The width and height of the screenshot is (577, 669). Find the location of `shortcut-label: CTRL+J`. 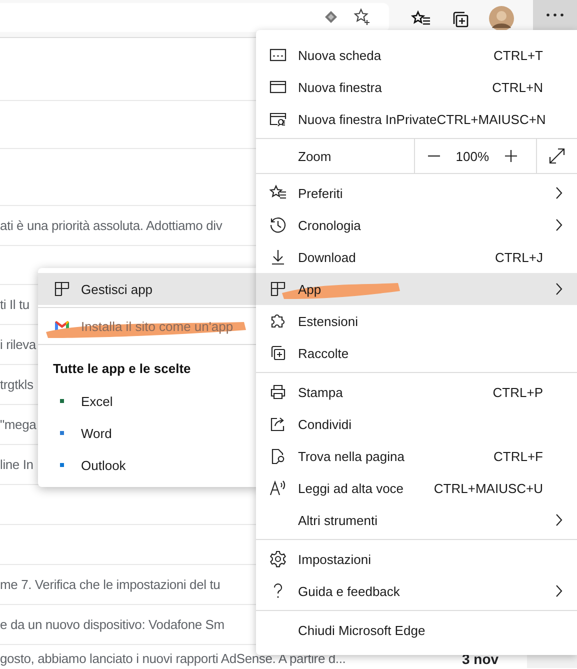

shortcut-label: CTRL+J is located at coordinates (518, 257).